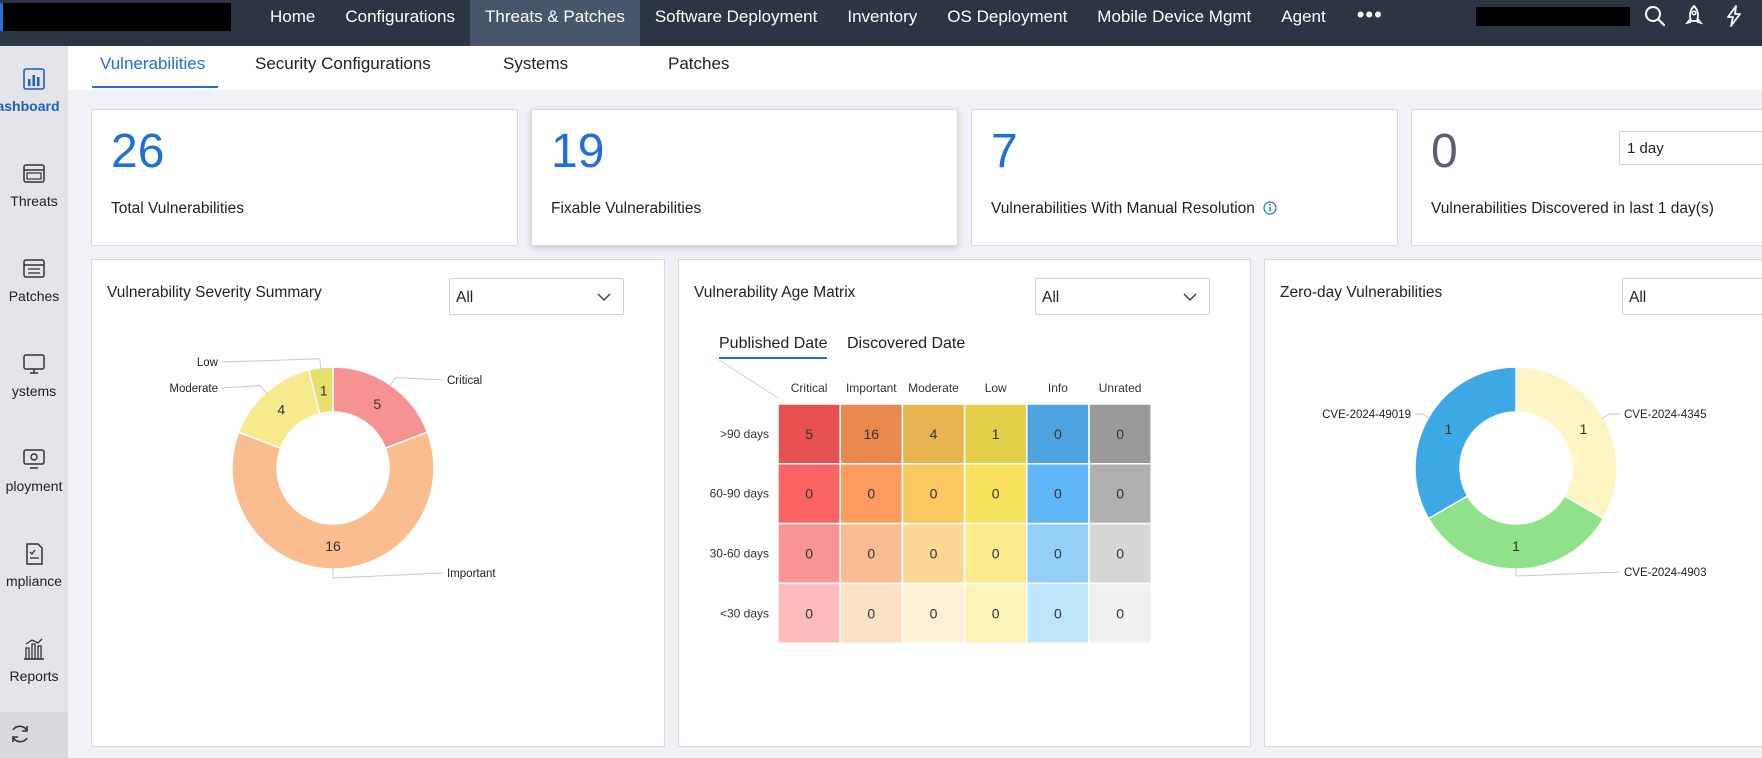 The height and width of the screenshot is (758, 1762). I want to click on sidebar-item-deployment: ployment, so click(34, 470).